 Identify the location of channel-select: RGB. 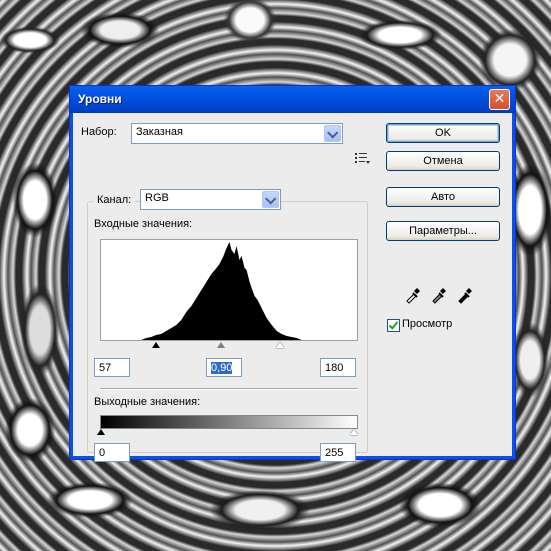
(210, 199).